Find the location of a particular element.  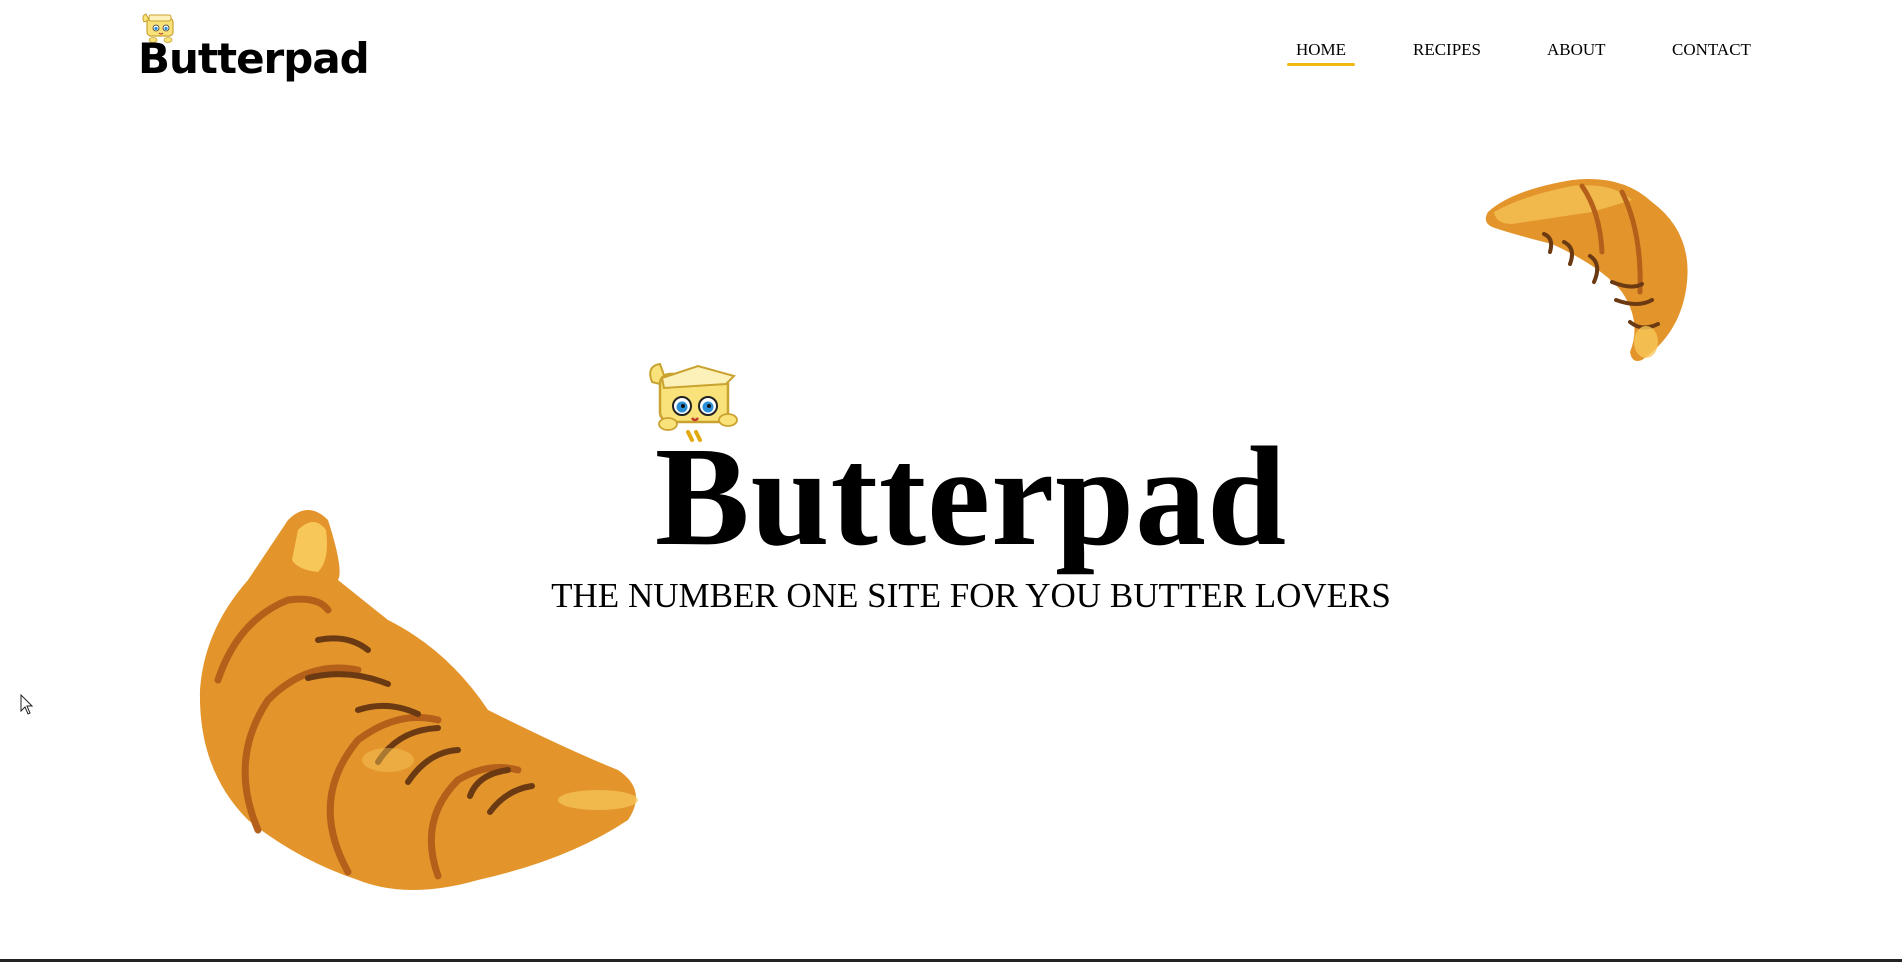

nav-item-contact: CONTACT is located at coordinates (1711, 50).